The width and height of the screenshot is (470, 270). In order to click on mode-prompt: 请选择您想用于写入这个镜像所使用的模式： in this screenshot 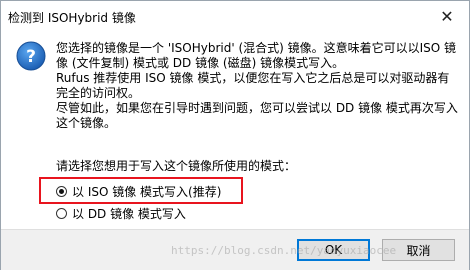, I will do `click(176, 166)`.